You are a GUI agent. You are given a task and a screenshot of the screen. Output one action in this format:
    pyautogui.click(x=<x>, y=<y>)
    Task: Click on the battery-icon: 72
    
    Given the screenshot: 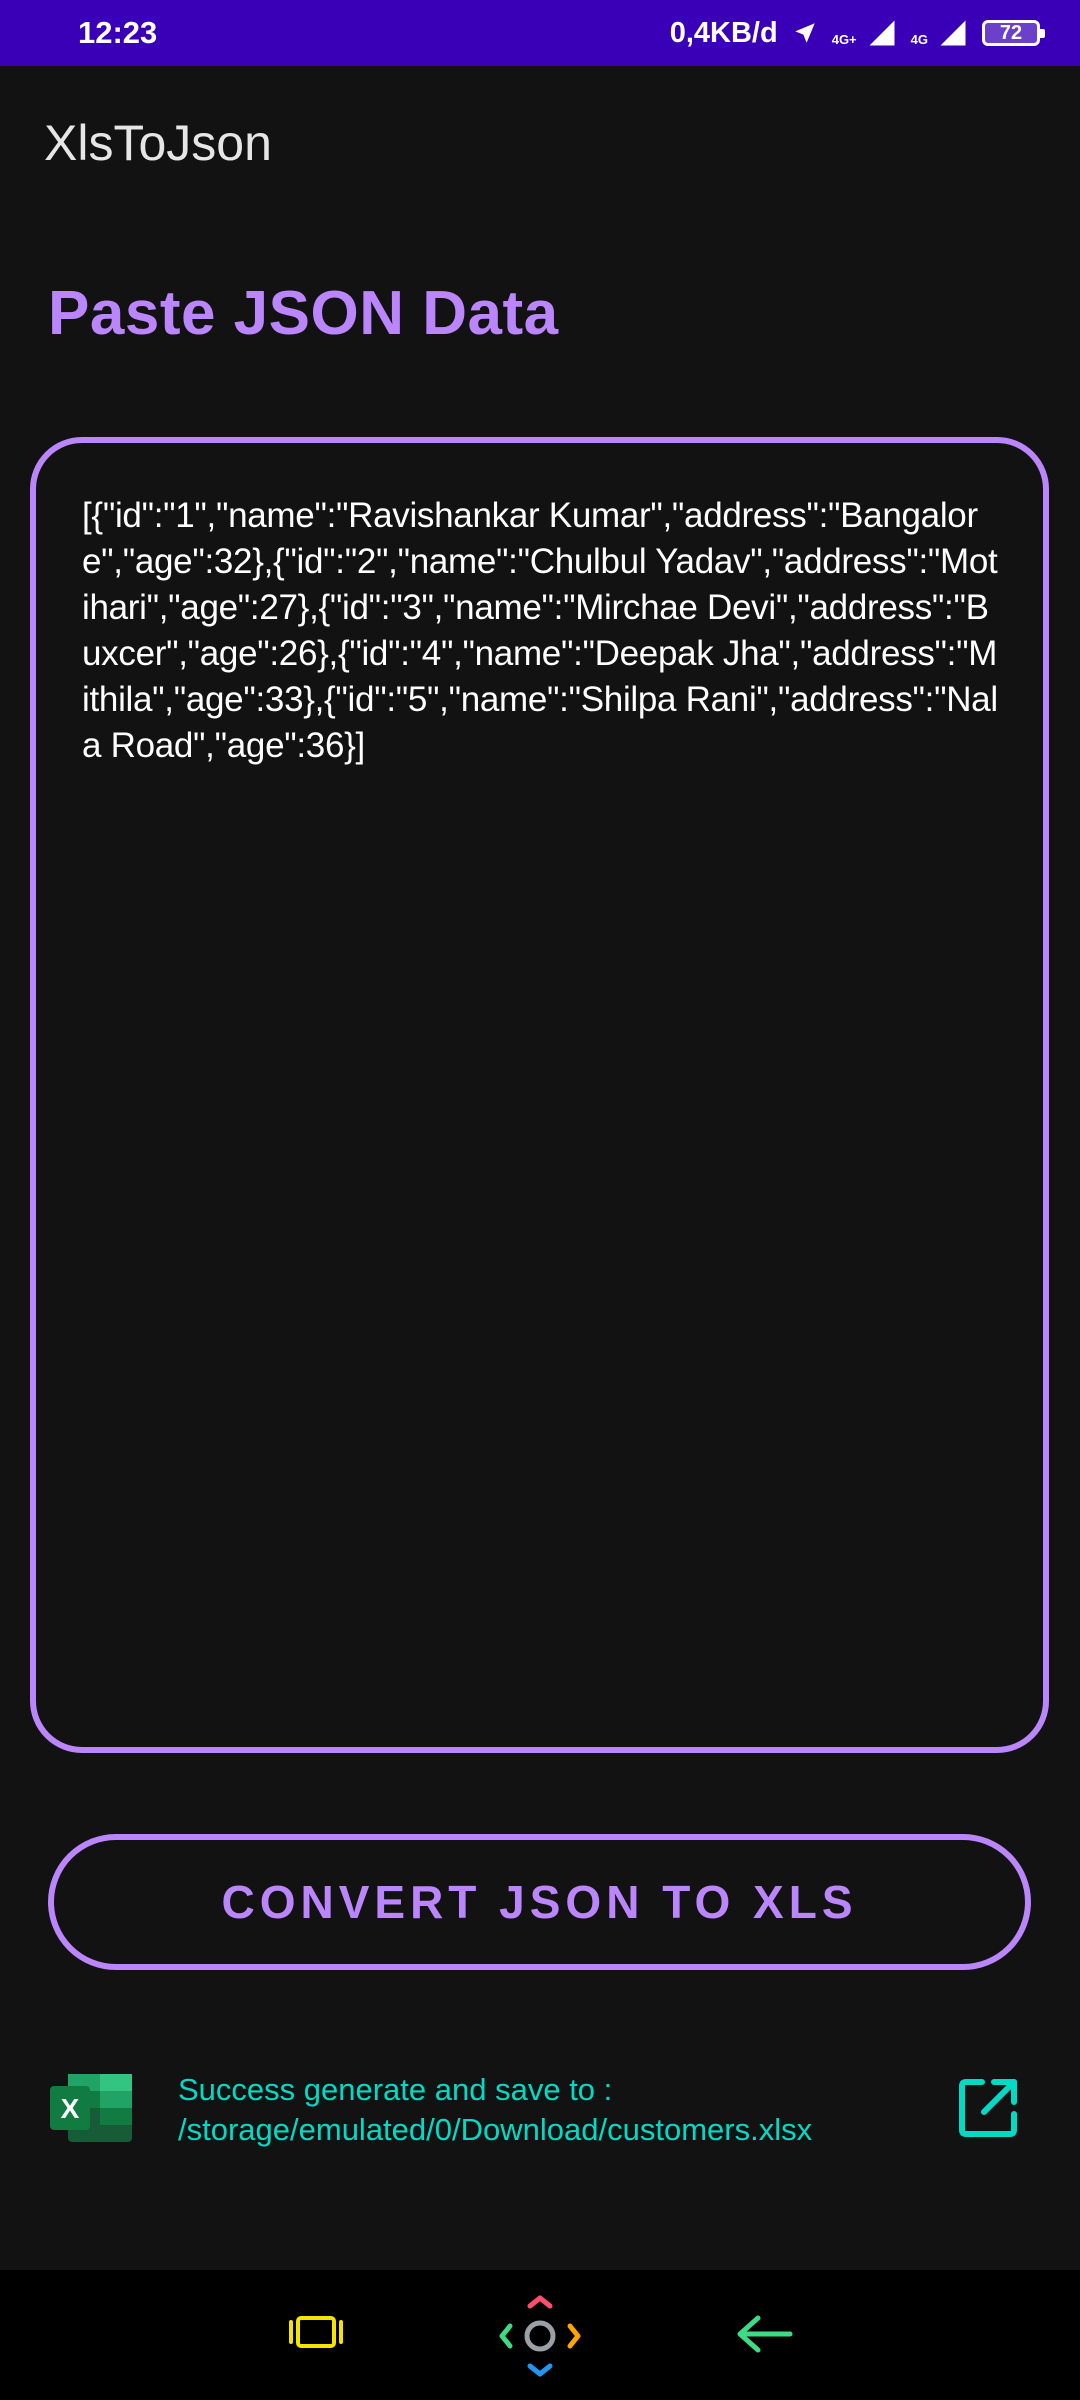 What is the action you would take?
    pyautogui.click(x=1013, y=33)
    